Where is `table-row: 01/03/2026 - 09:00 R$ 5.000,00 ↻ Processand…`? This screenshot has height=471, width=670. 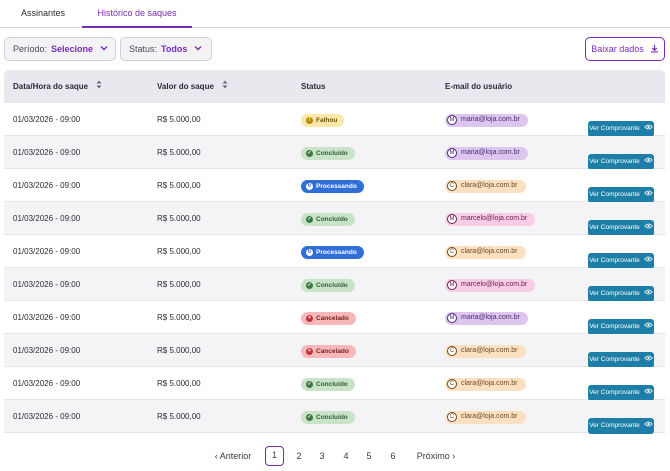 table-row: 01/03/2026 - 09:00 R$ 5.000,00 ↻ Processand… is located at coordinates (334, 186).